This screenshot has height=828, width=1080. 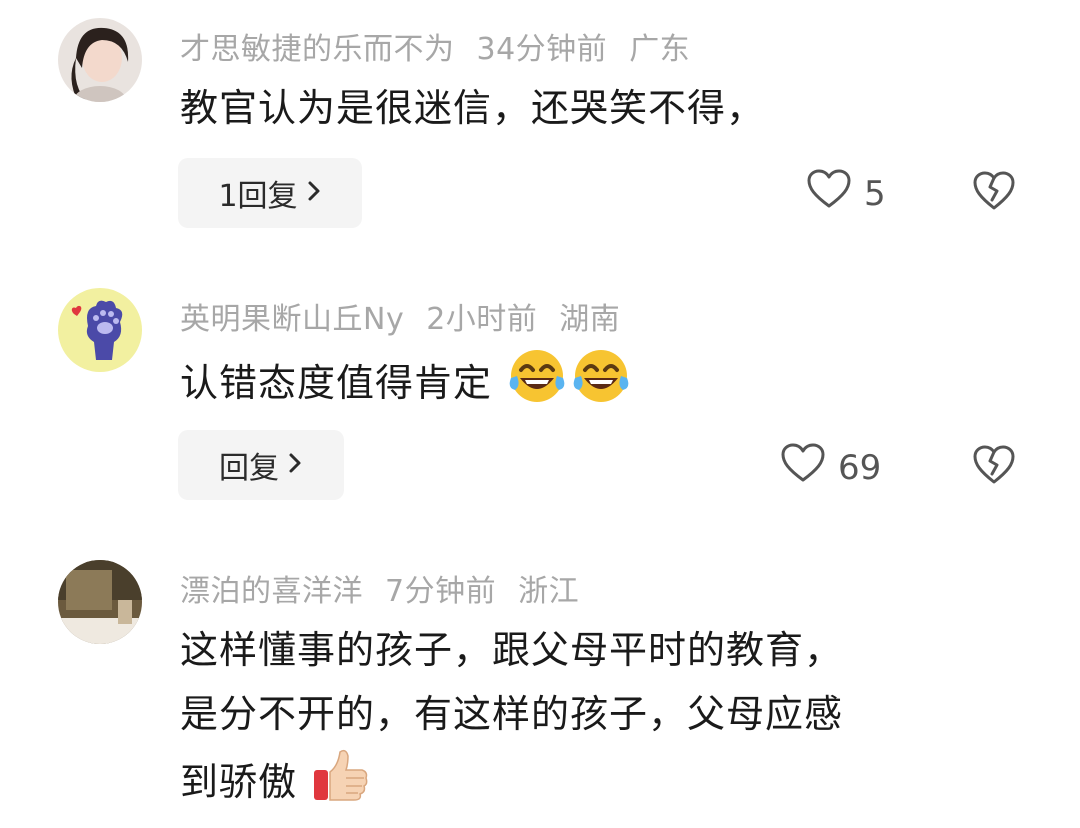 I want to click on comment-text: 认错态度值得肯定, so click(x=406, y=385).